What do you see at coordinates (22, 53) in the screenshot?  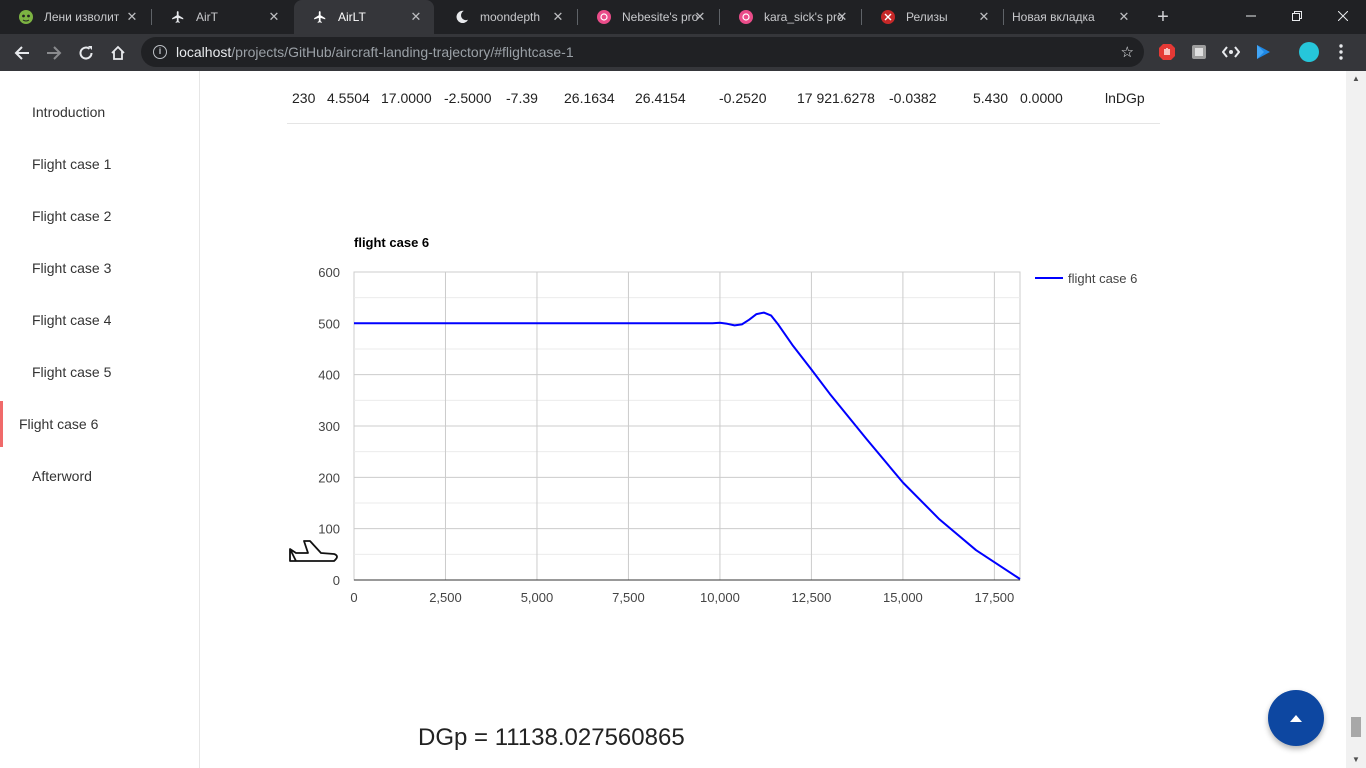 I see `back-icon` at bounding box center [22, 53].